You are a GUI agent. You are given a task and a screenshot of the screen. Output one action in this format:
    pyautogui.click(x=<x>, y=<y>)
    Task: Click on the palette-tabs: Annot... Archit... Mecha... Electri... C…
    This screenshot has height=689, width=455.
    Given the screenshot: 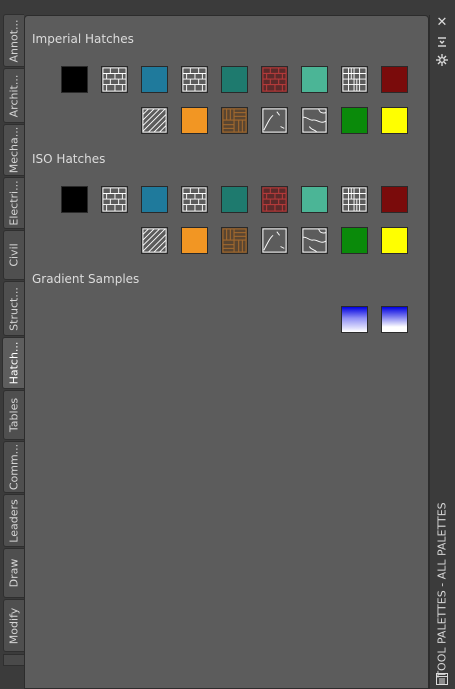 What is the action you would take?
    pyautogui.click(x=12, y=351)
    